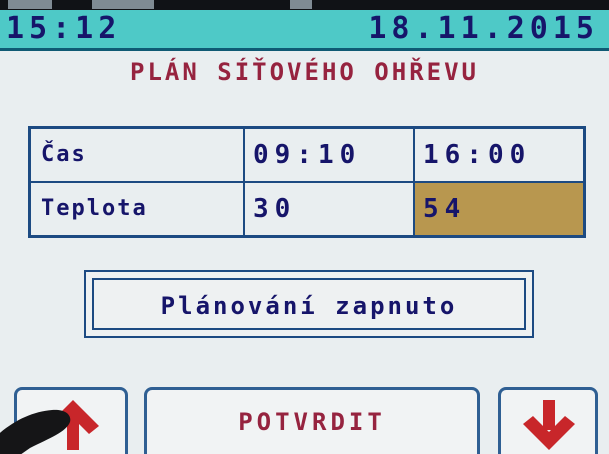 This screenshot has height=454, width=609. I want to click on schedule-mode-toggle: Plánování zapnuto, so click(309, 304).